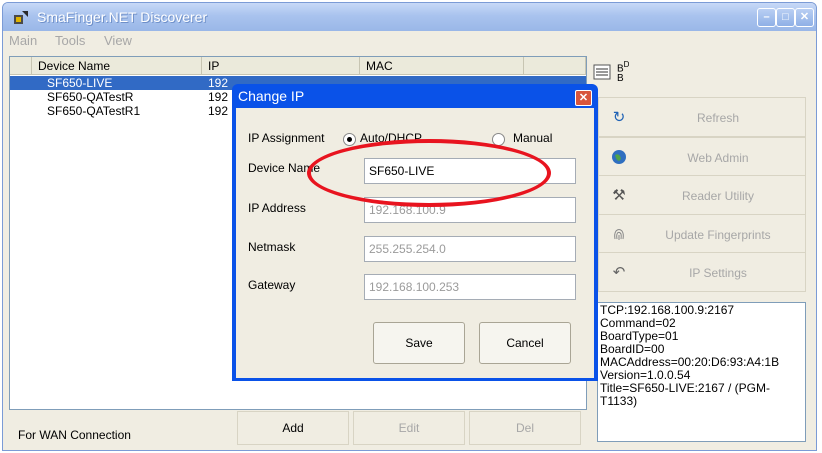 The image size is (822, 453). What do you see at coordinates (525, 343) in the screenshot?
I see `cancel-button: Cancel` at bounding box center [525, 343].